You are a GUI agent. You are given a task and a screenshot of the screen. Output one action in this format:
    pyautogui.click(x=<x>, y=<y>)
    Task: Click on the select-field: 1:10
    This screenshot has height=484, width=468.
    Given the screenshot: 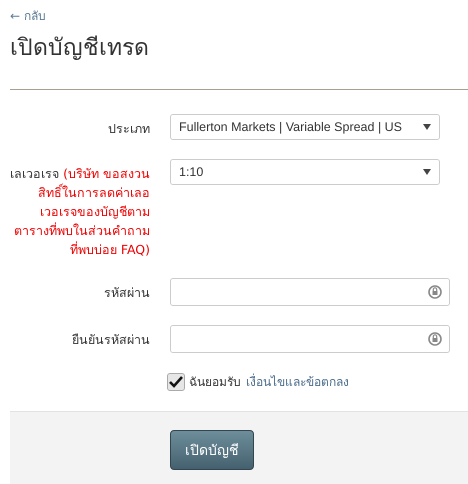 What is the action you would take?
    pyautogui.click(x=305, y=172)
    